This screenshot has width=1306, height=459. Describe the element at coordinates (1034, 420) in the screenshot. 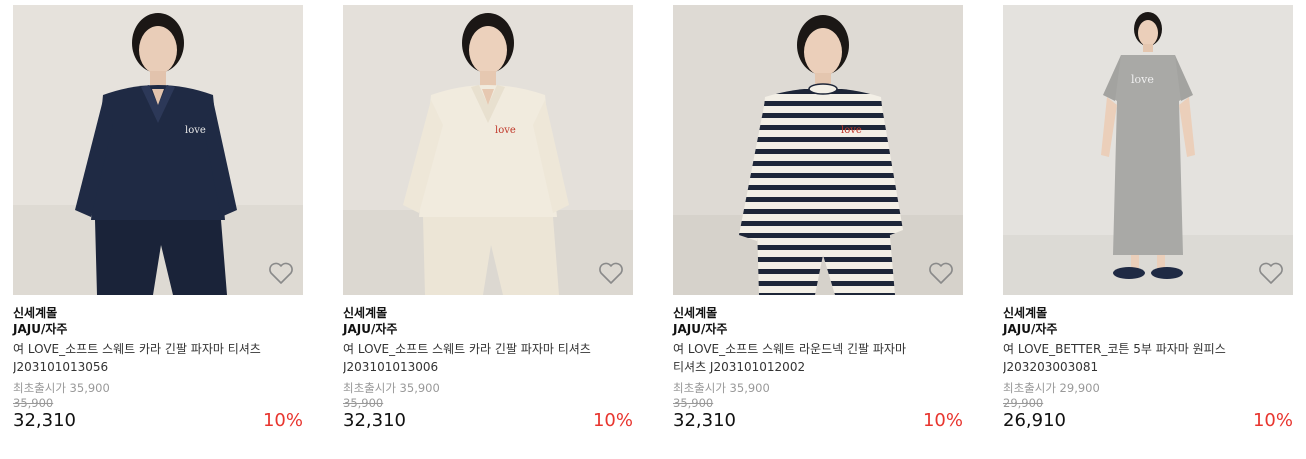

I see `sale-price: 26,910` at that location.